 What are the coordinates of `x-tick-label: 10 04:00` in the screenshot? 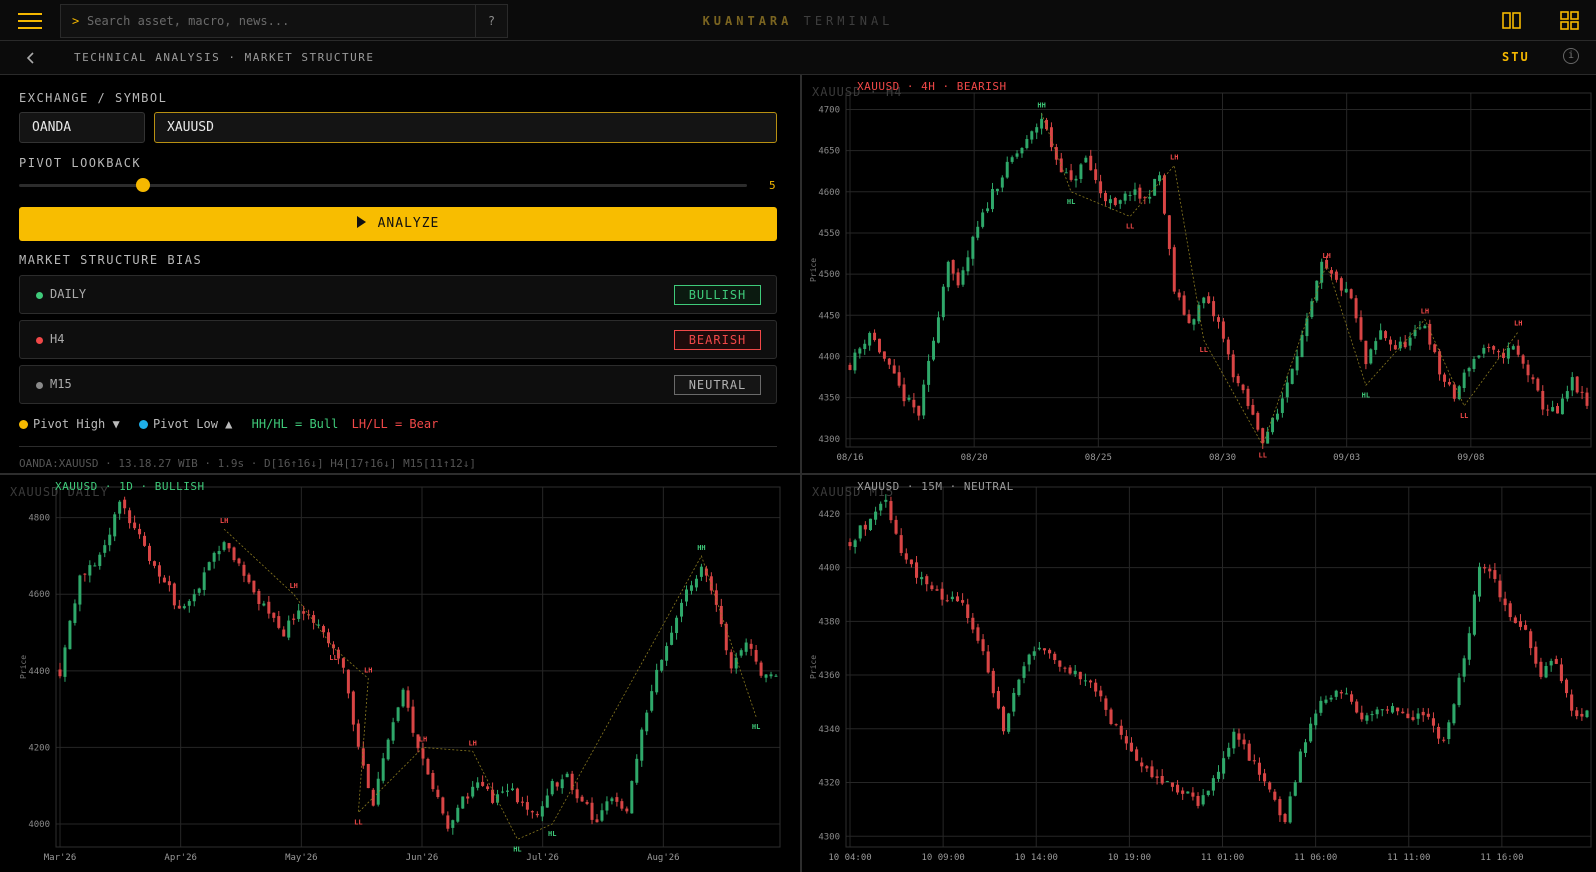 It's located at (849, 858).